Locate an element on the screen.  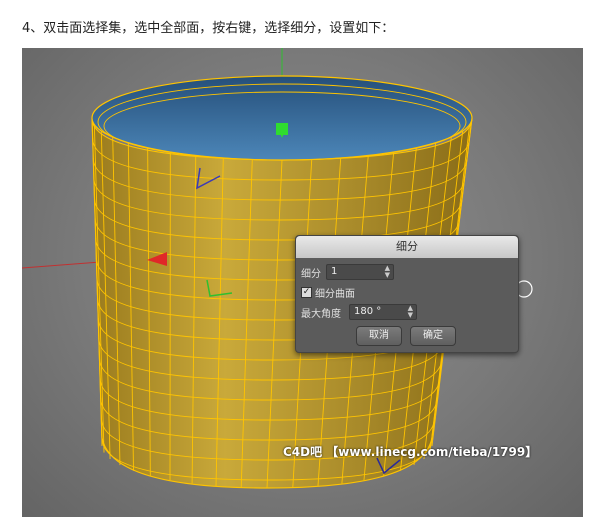
watermark: C4D吧 【www.linecg.com/tieba/1799】 is located at coordinates (410, 452).